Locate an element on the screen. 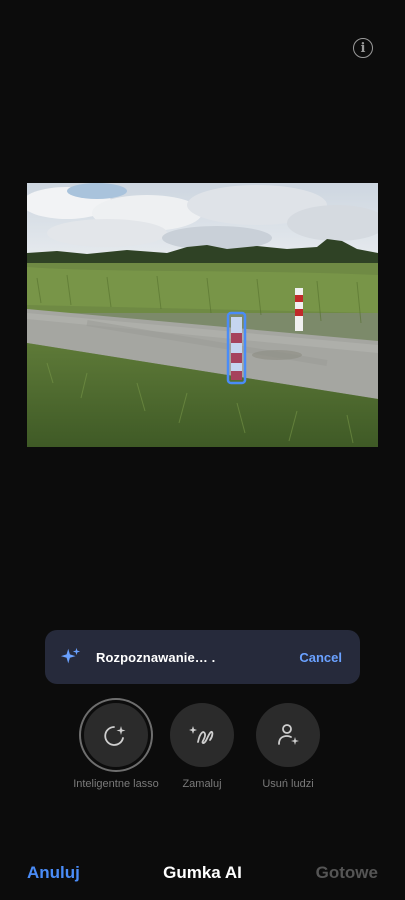 This screenshot has width=405, height=900. remove-people-icon is located at coordinates (288, 734).